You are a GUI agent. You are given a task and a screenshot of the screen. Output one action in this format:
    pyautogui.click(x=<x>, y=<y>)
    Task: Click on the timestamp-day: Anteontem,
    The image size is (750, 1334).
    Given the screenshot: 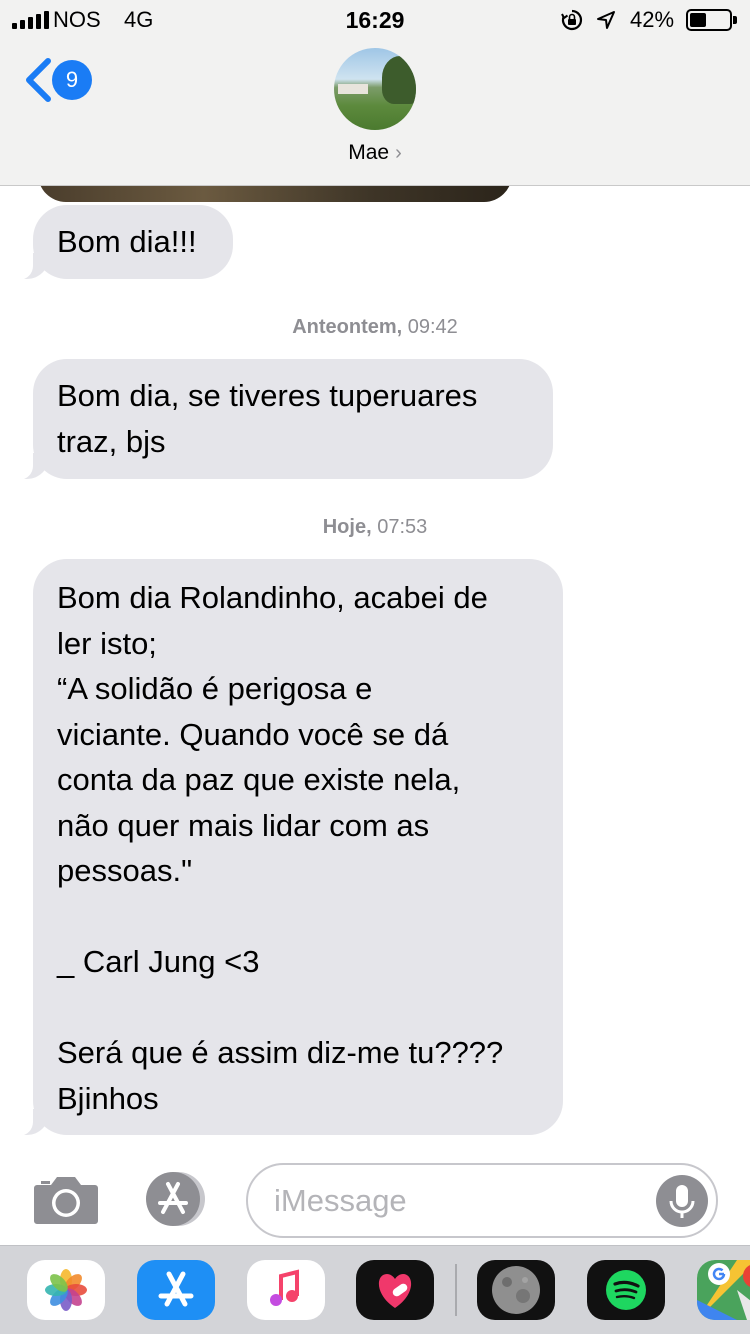 What is the action you would take?
    pyautogui.click(x=347, y=327)
    